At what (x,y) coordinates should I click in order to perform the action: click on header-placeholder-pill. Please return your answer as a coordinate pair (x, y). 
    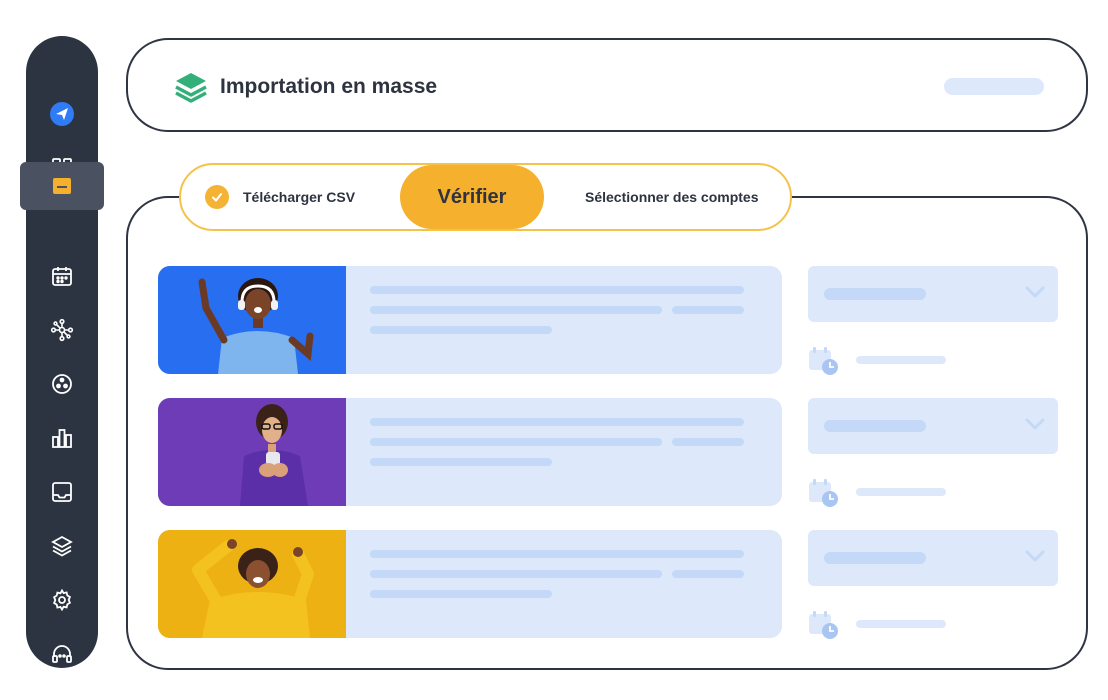
    Looking at the image, I should click on (994, 86).